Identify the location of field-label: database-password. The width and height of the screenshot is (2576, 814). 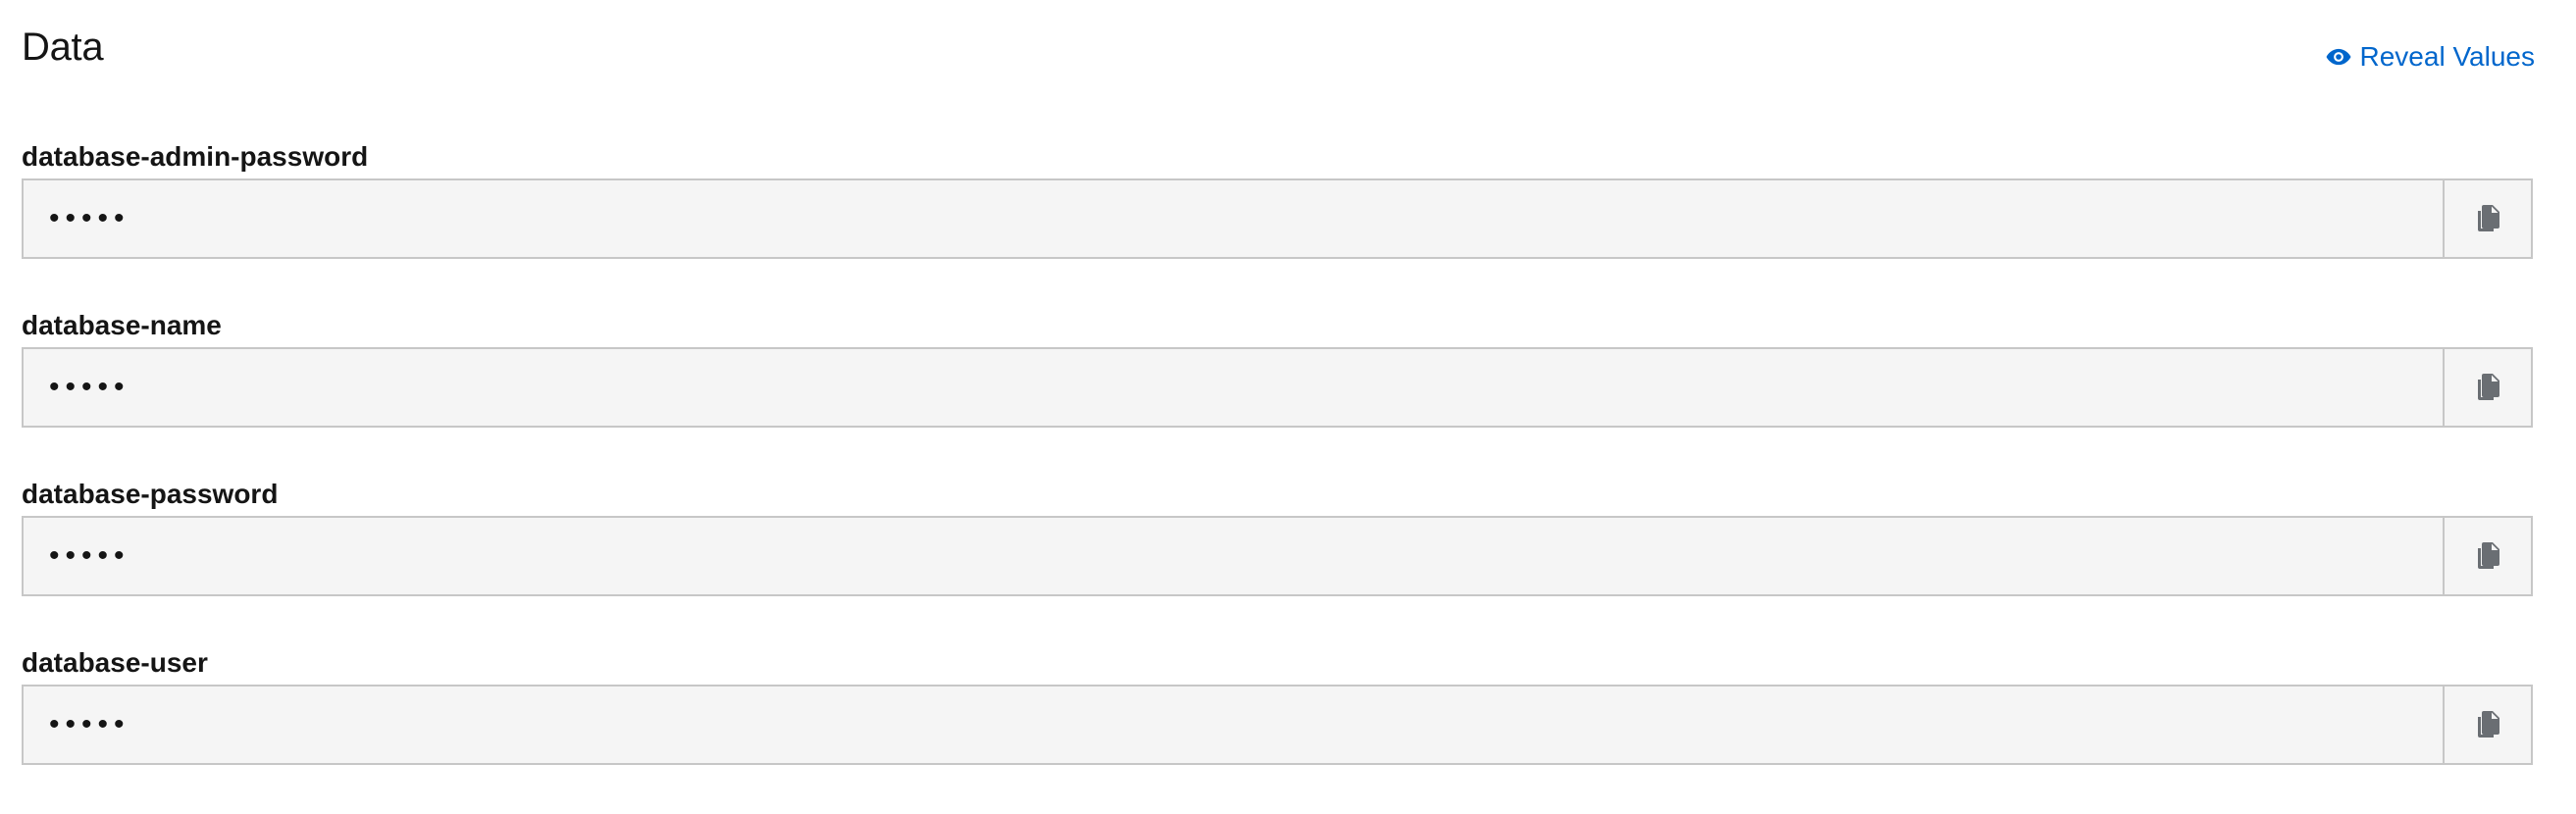
(150, 494).